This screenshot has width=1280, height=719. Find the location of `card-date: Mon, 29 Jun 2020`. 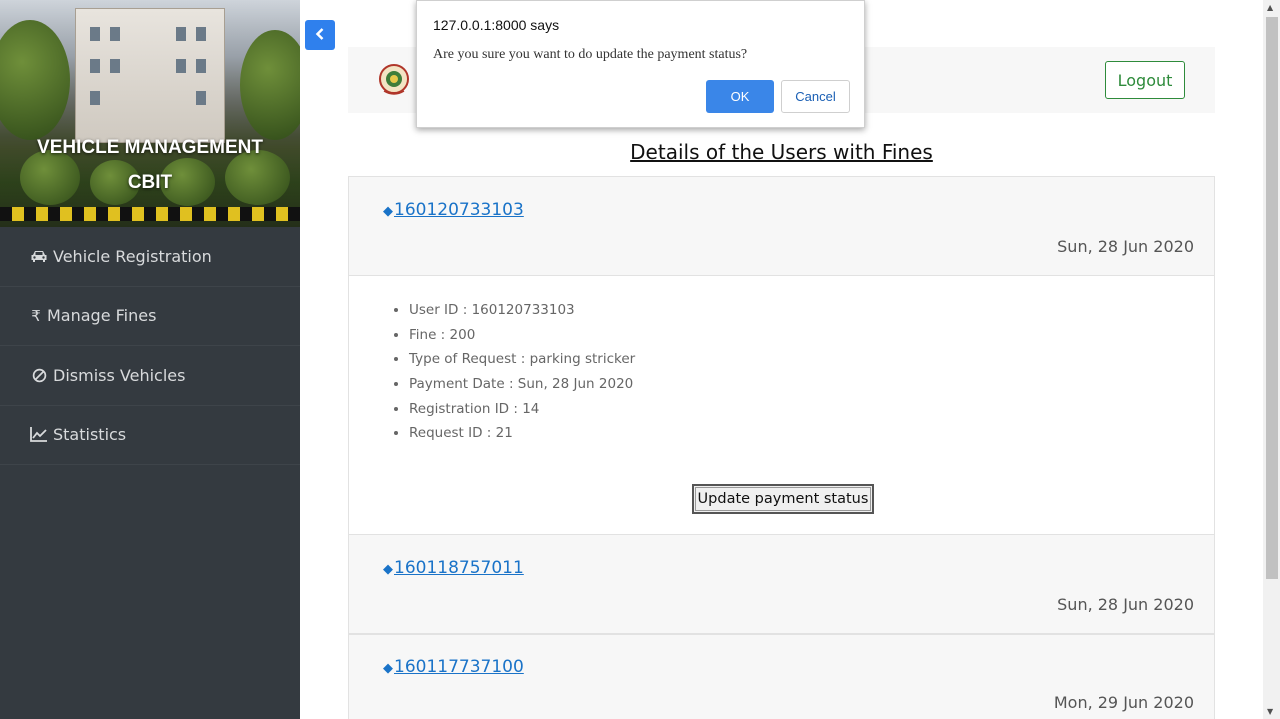

card-date: Mon, 29 Jun 2020 is located at coordinates (1123, 702).